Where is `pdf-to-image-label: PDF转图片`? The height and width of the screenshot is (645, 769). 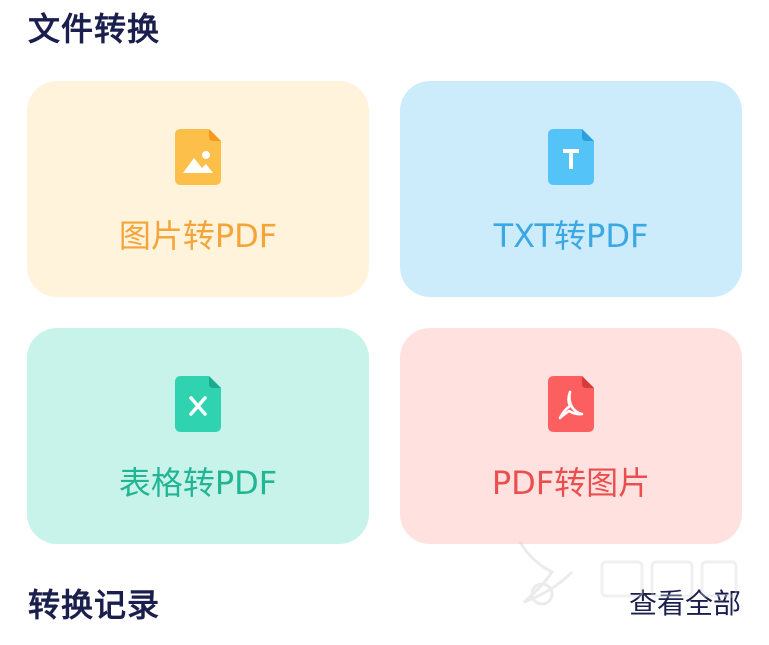 pdf-to-image-label: PDF转图片 is located at coordinates (571, 483).